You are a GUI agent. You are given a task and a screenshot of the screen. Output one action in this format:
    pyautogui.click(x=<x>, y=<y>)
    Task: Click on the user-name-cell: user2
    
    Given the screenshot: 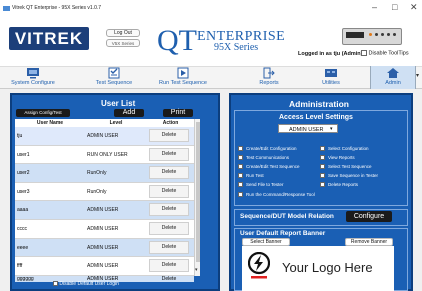 What is the action you would take?
    pyautogui.click(x=23, y=173)
    